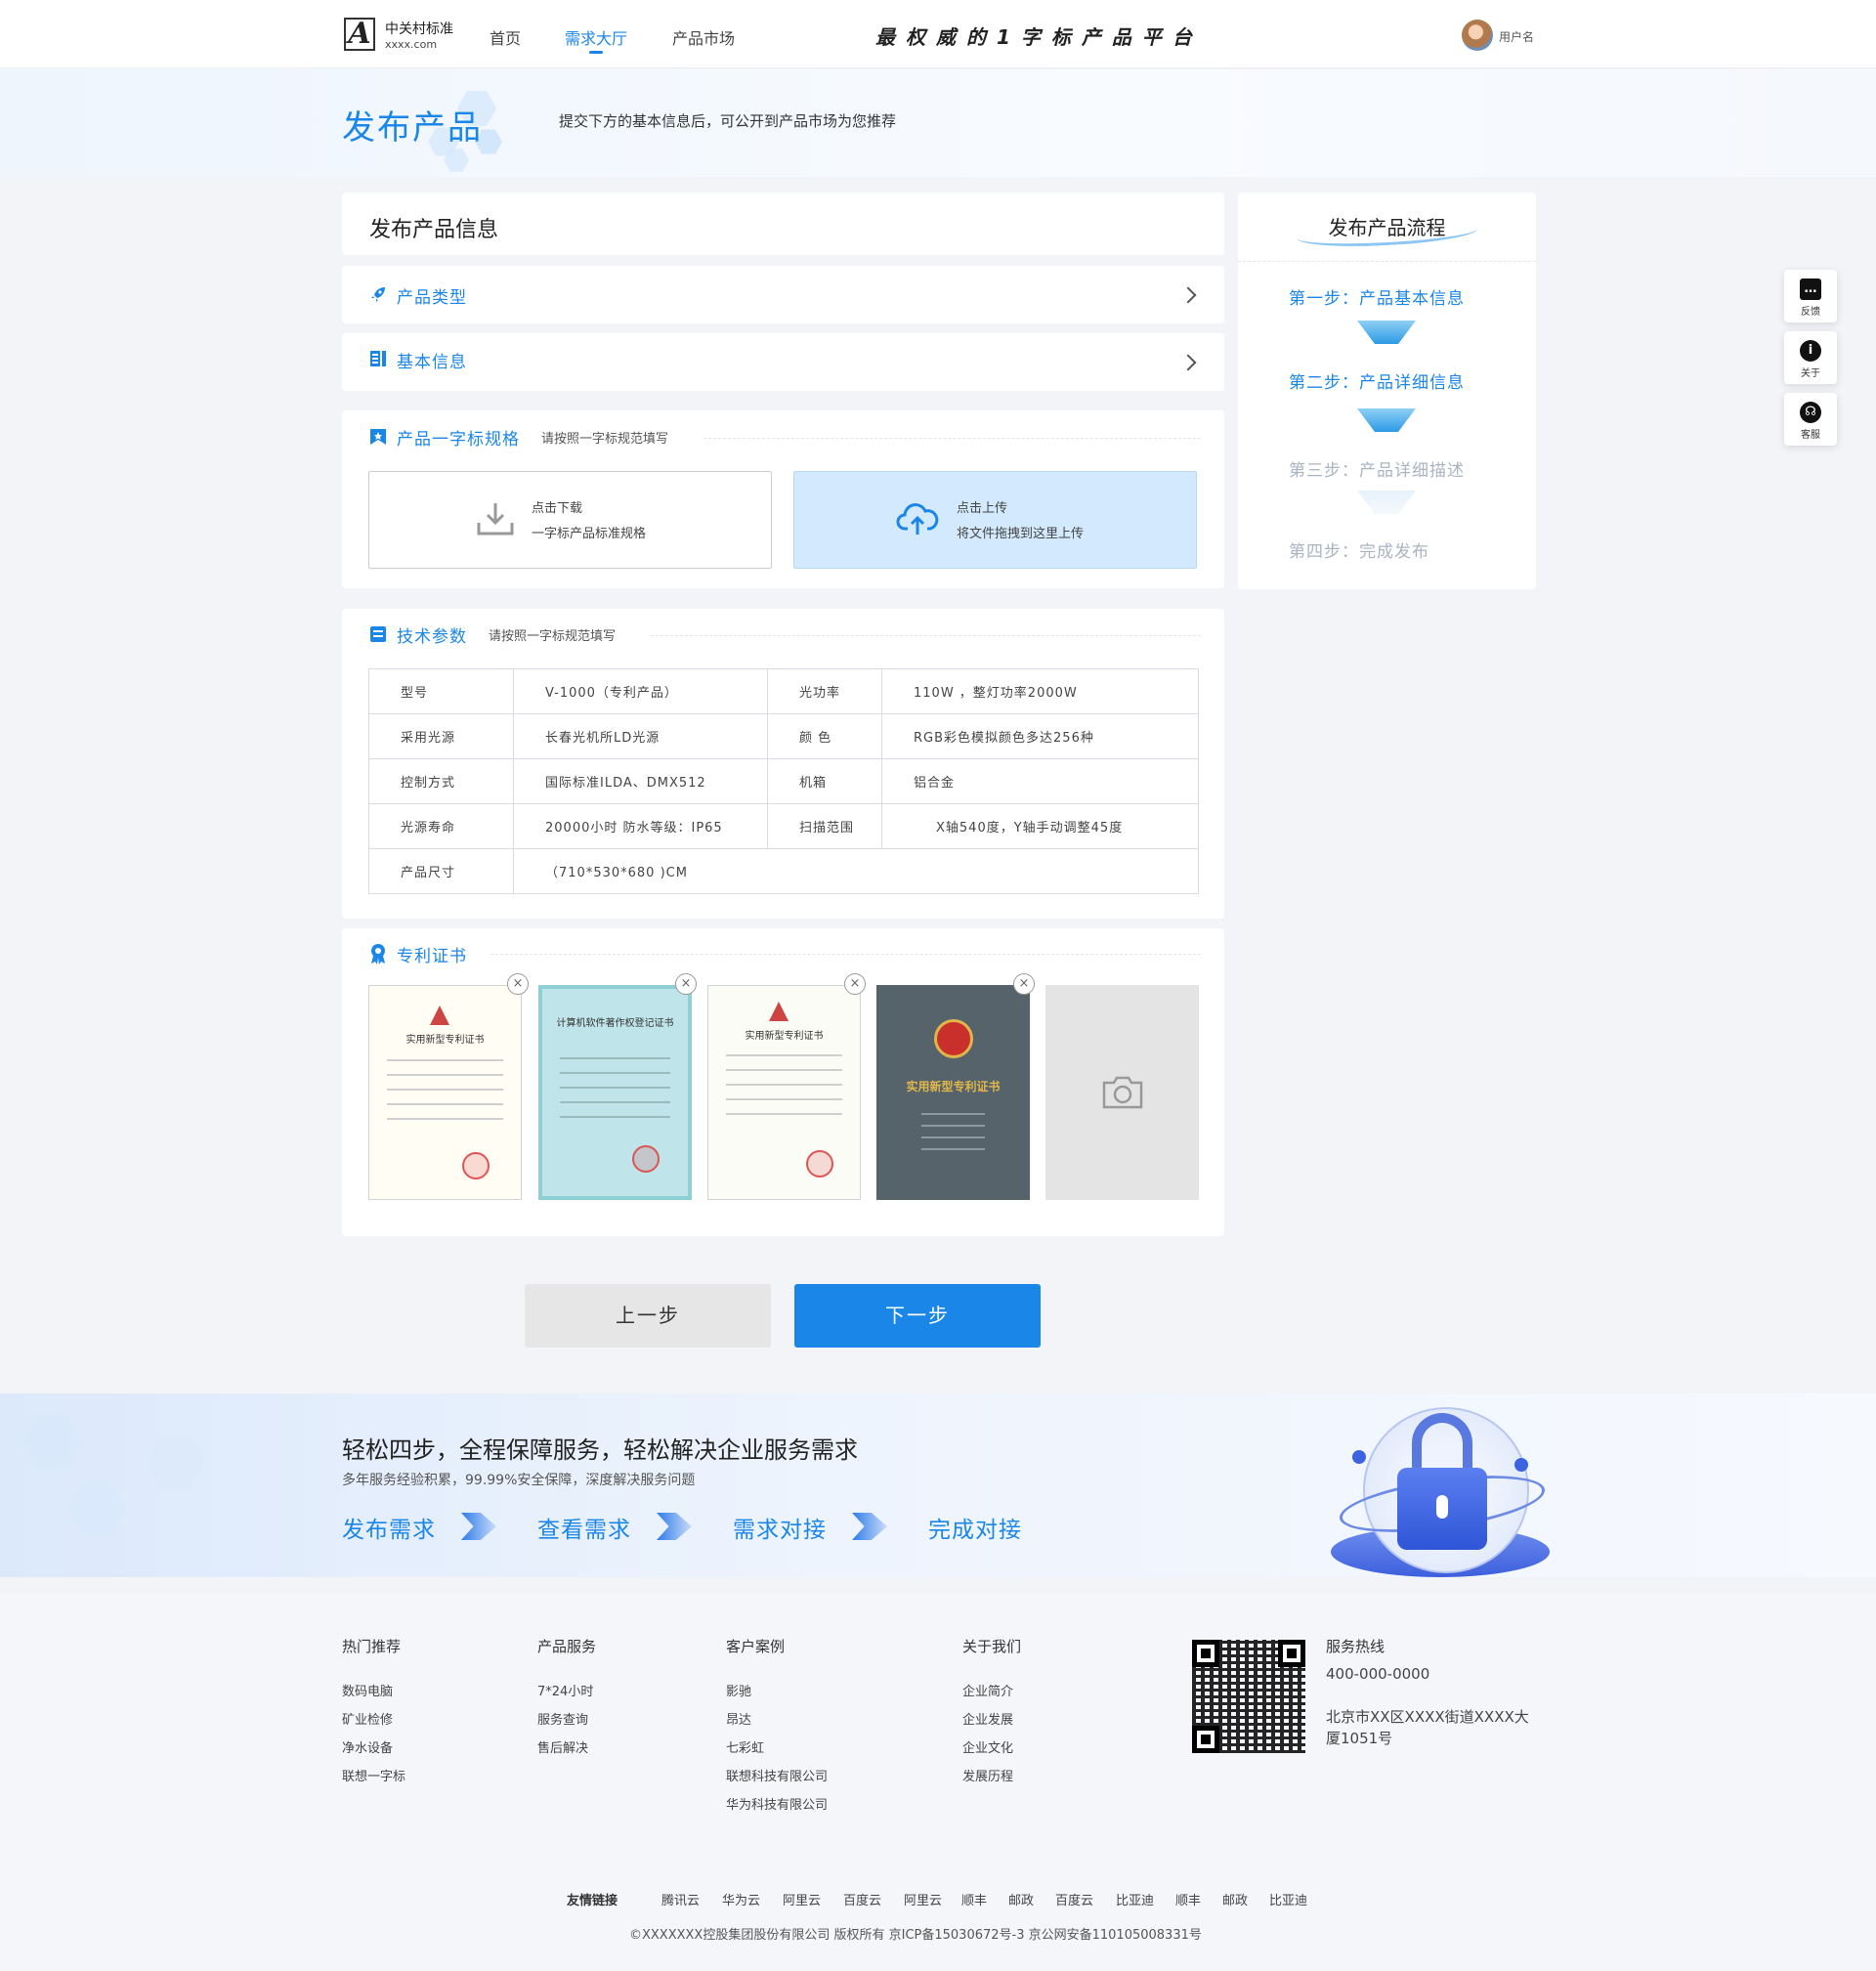 This screenshot has width=1876, height=1971. I want to click on national-emblem-icon, so click(953, 1039).